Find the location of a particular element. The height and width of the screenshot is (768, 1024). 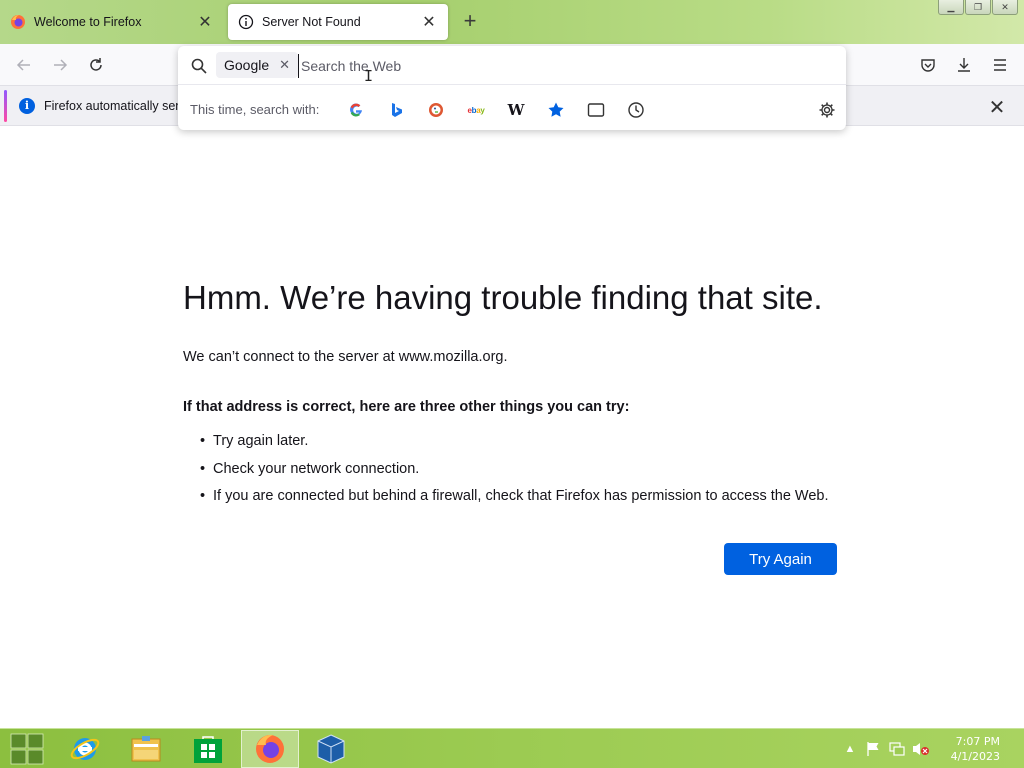

search-settings-button is located at coordinates (827, 110).